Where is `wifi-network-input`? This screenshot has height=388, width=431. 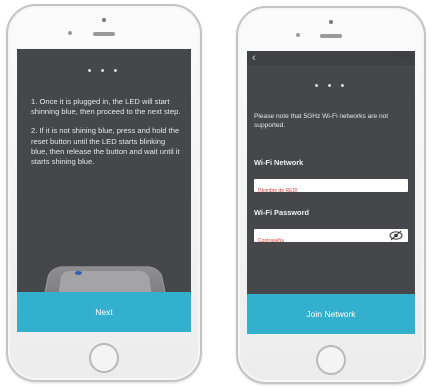
wifi-network-input is located at coordinates (331, 191).